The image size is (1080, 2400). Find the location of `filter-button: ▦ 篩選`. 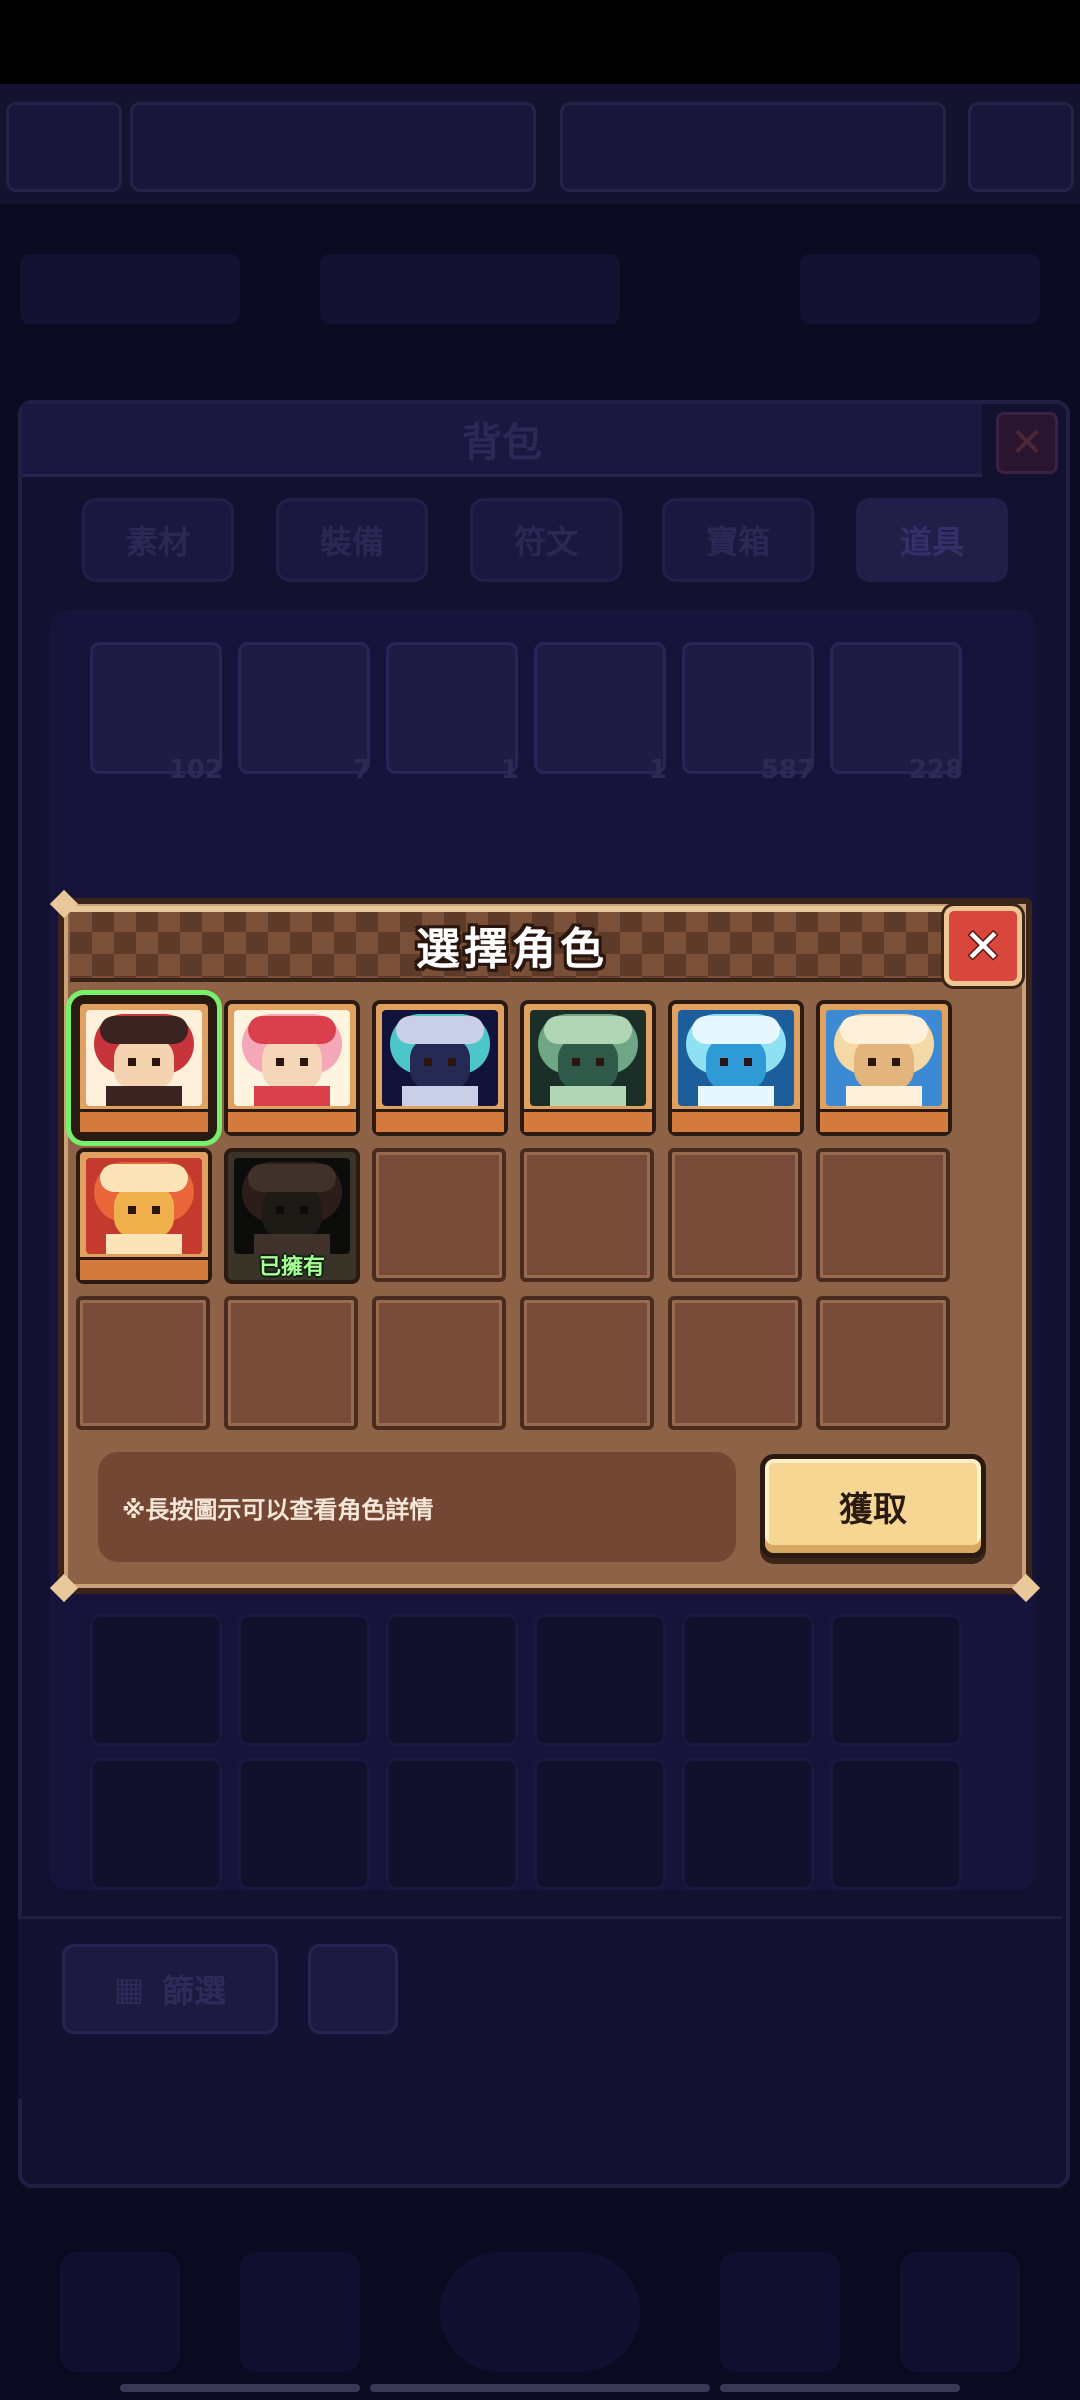

filter-button: ▦ 篩選 is located at coordinates (170, 1989).